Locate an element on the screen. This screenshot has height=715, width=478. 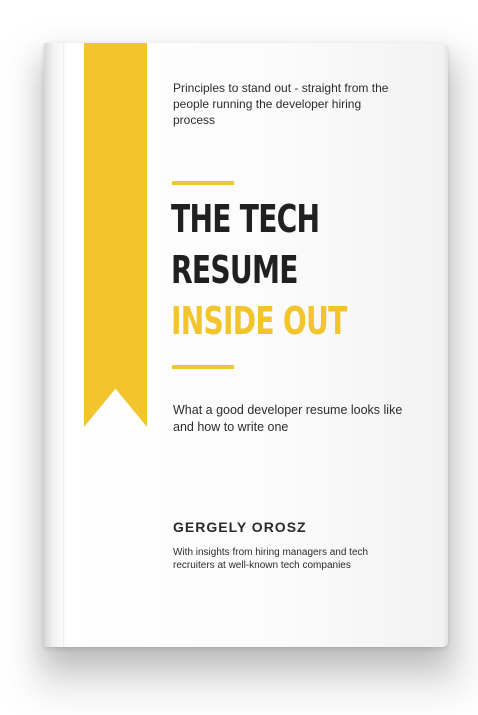
title-line-2: RESUME is located at coordinates (234, 270).